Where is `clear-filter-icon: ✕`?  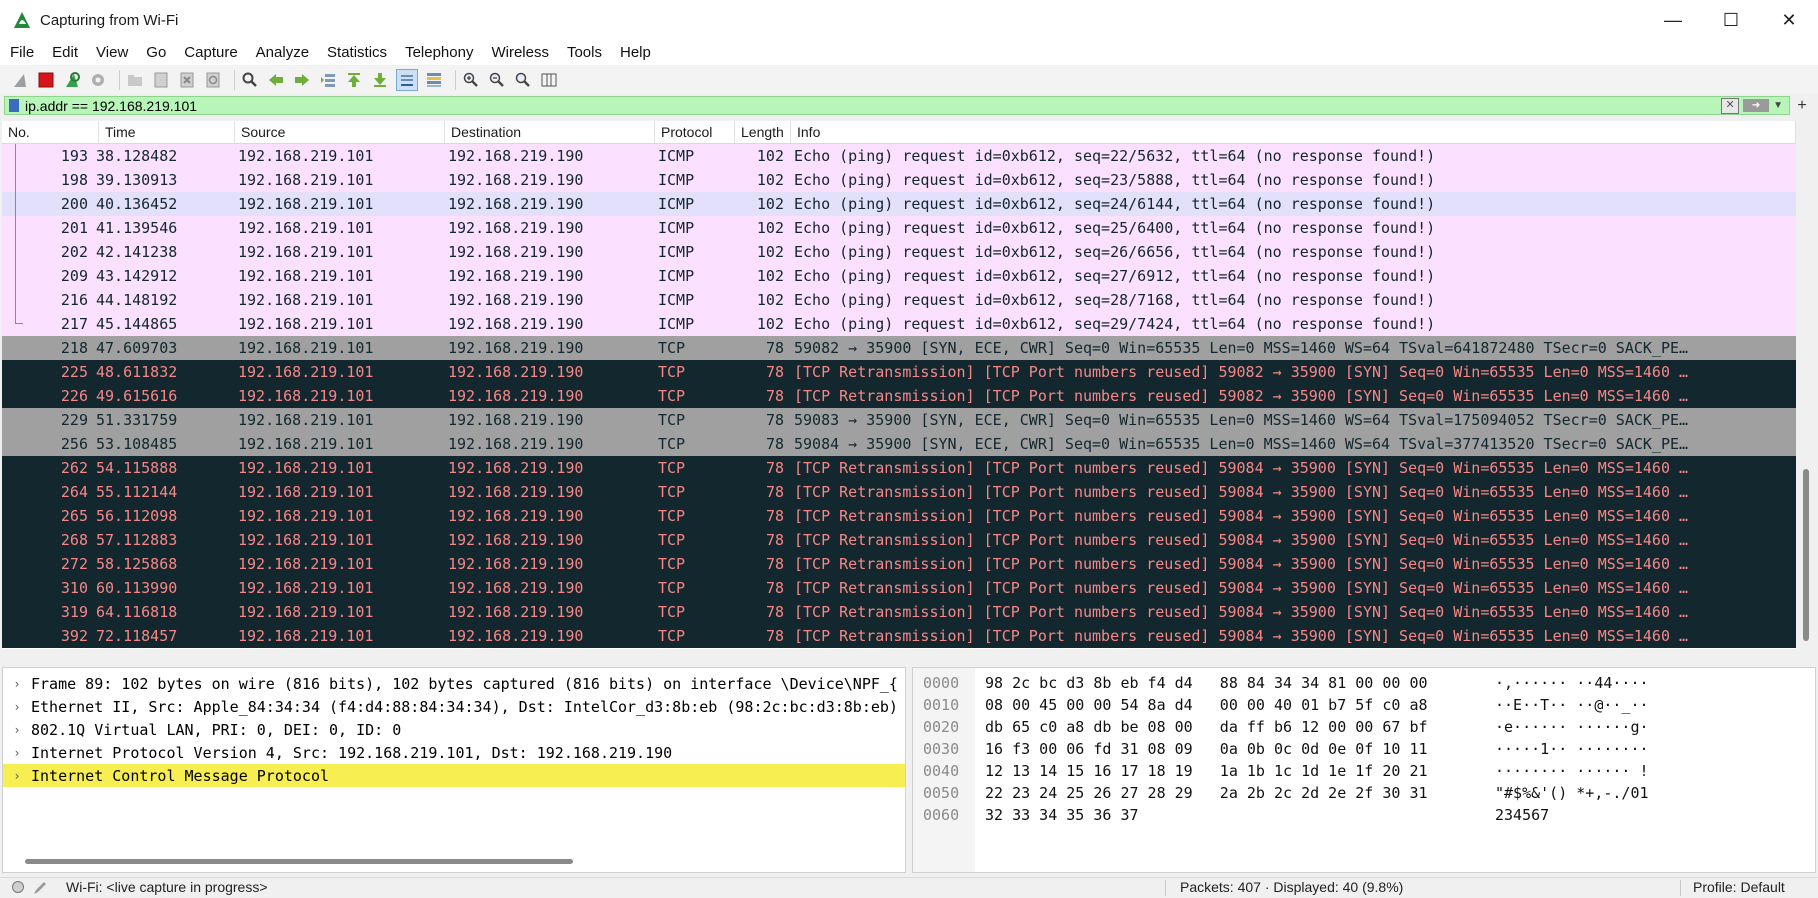
clear-filter-icon: ✕ is located at coordinates (1730, 105).